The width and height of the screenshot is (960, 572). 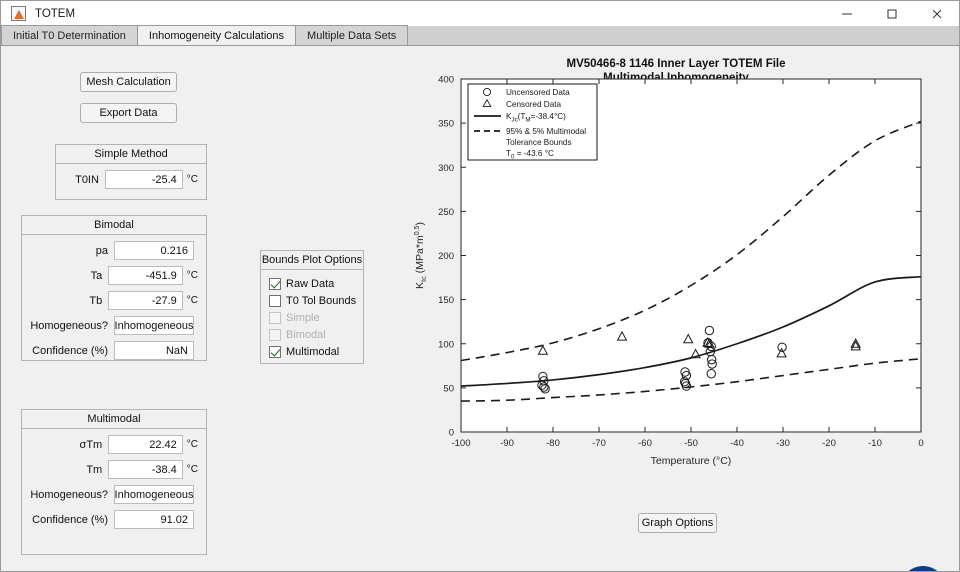 I want to click on field-row-sigma-tm: σTm 22.42 °C, so click(x=114, y=444).